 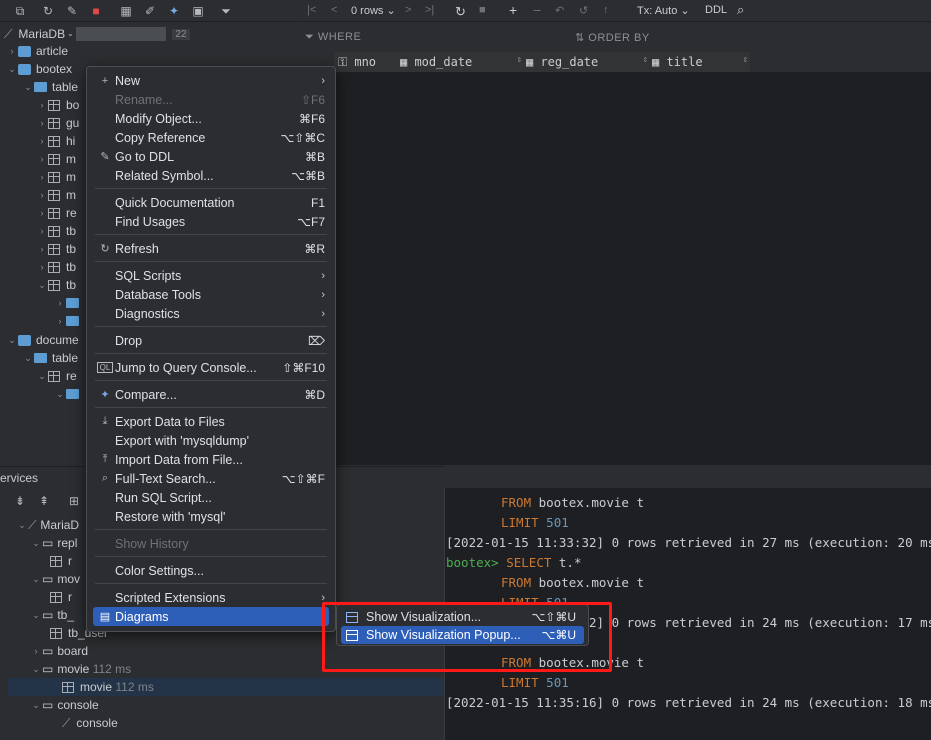 What do you see at coordinates (583, 10) in the screenshot?
I see `revert-icon: ↺` at bounding box center [583, 10].